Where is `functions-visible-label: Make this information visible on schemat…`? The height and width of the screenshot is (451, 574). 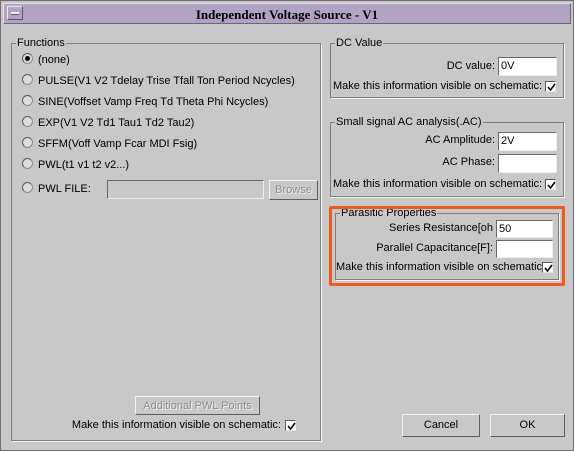 functions-visible-label: Make this information visible on schemat… is located at coordinates (176, 425).